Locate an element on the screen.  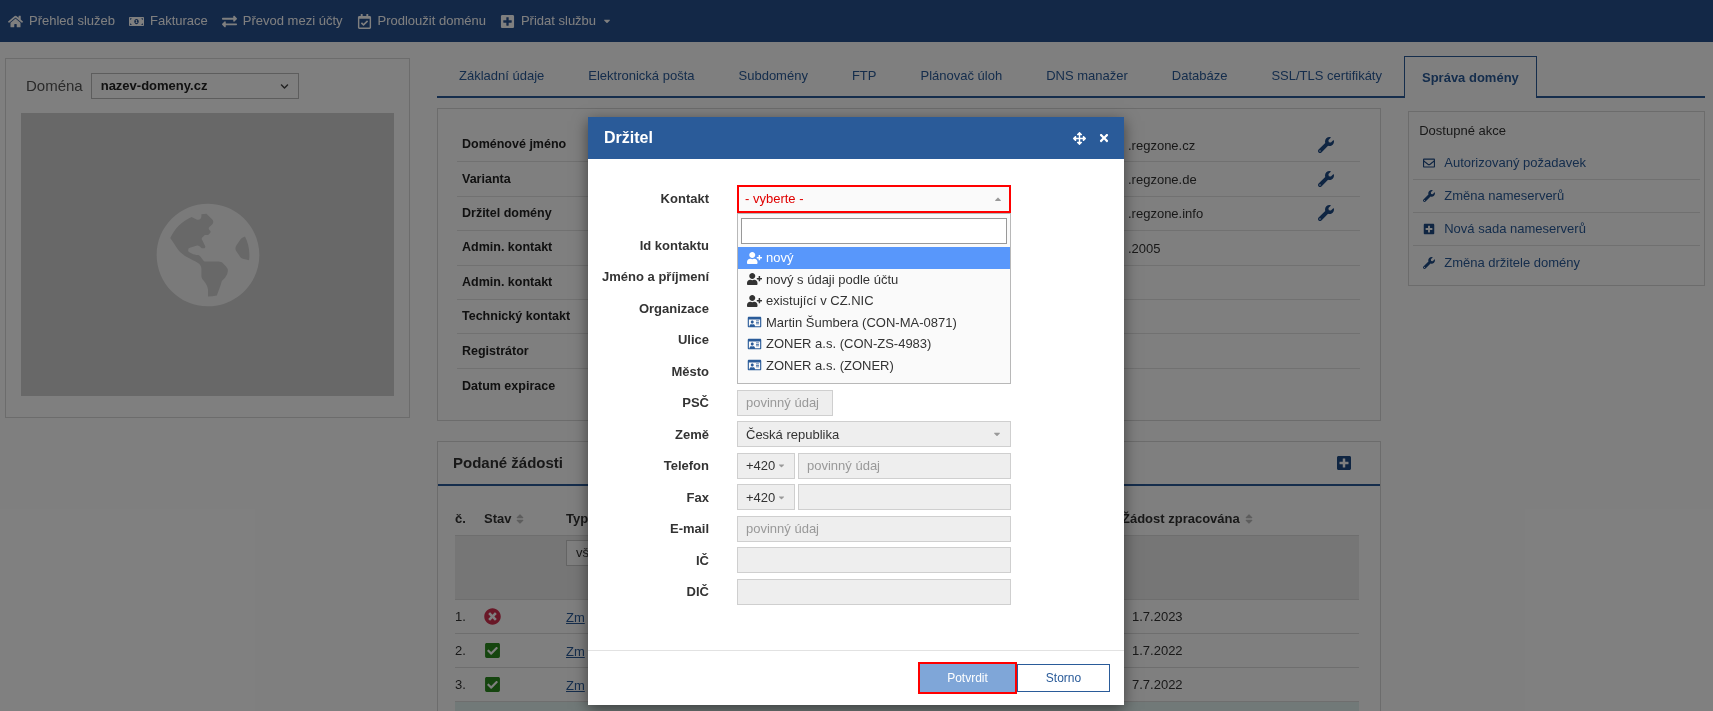
field-label: Jméno a příjmení is located at coordinates (655, 277).